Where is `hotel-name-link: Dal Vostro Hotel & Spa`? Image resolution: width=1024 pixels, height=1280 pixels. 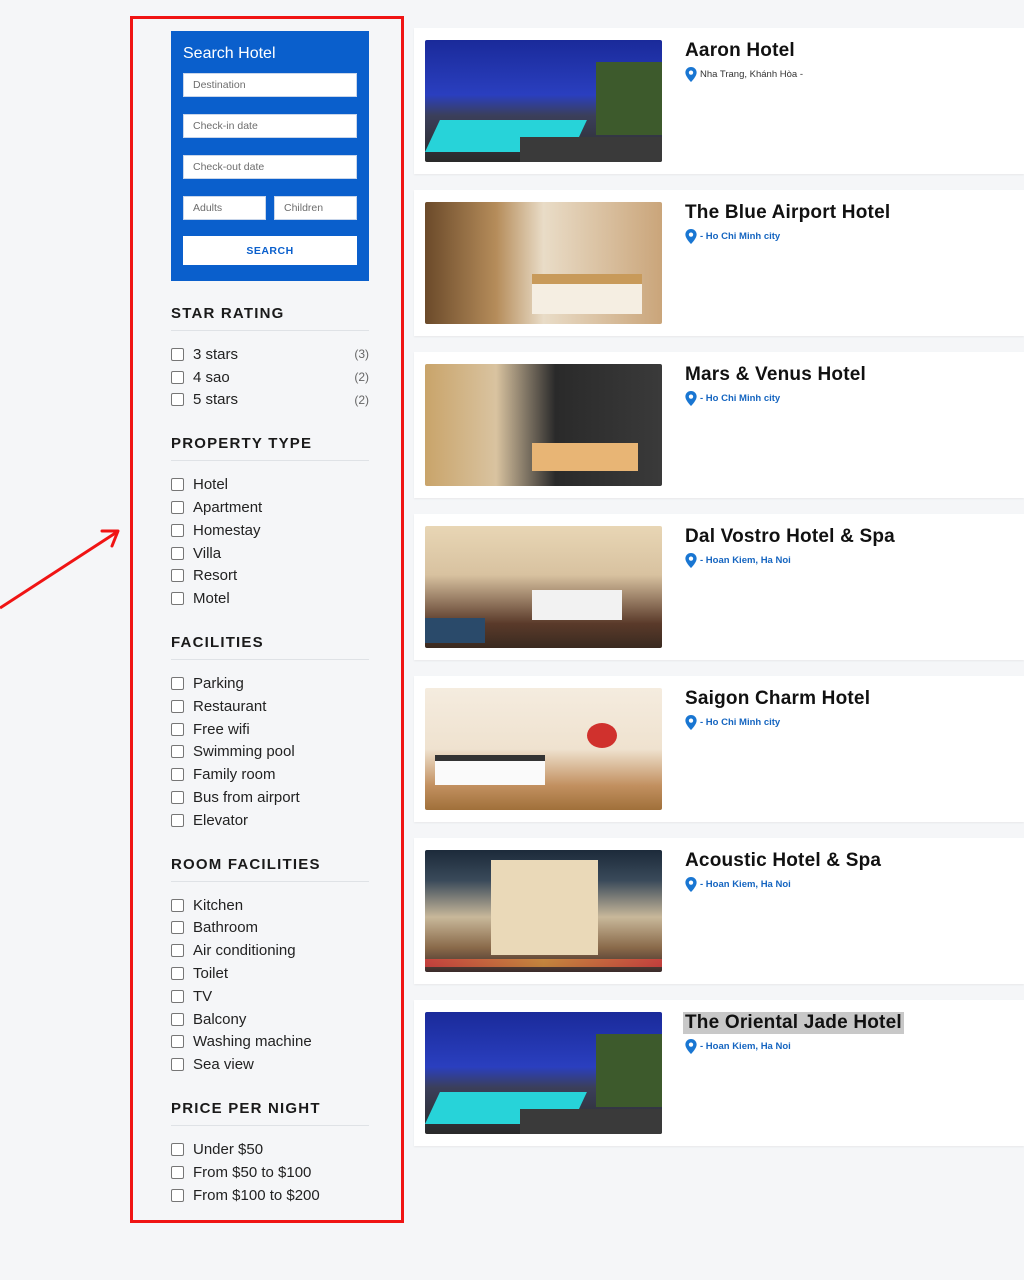 hotel-name-link: Dal Vostro Hotel & Spa is located at coordinates (790, 537).